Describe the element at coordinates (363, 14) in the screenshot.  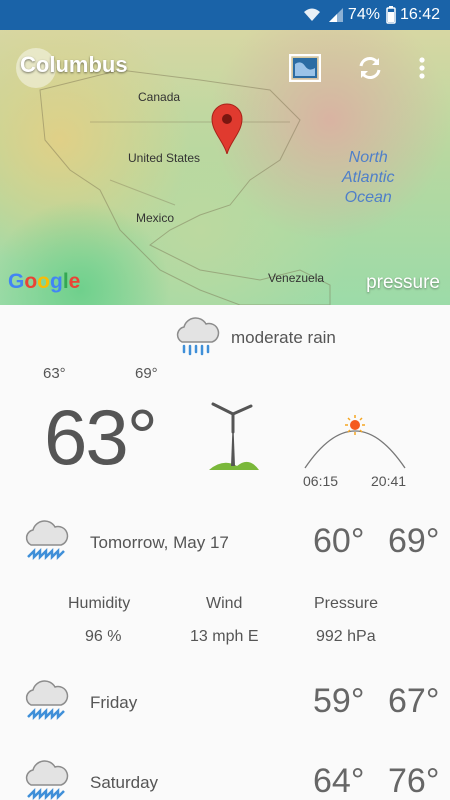
I see `battery-percent: 74%` at that location.